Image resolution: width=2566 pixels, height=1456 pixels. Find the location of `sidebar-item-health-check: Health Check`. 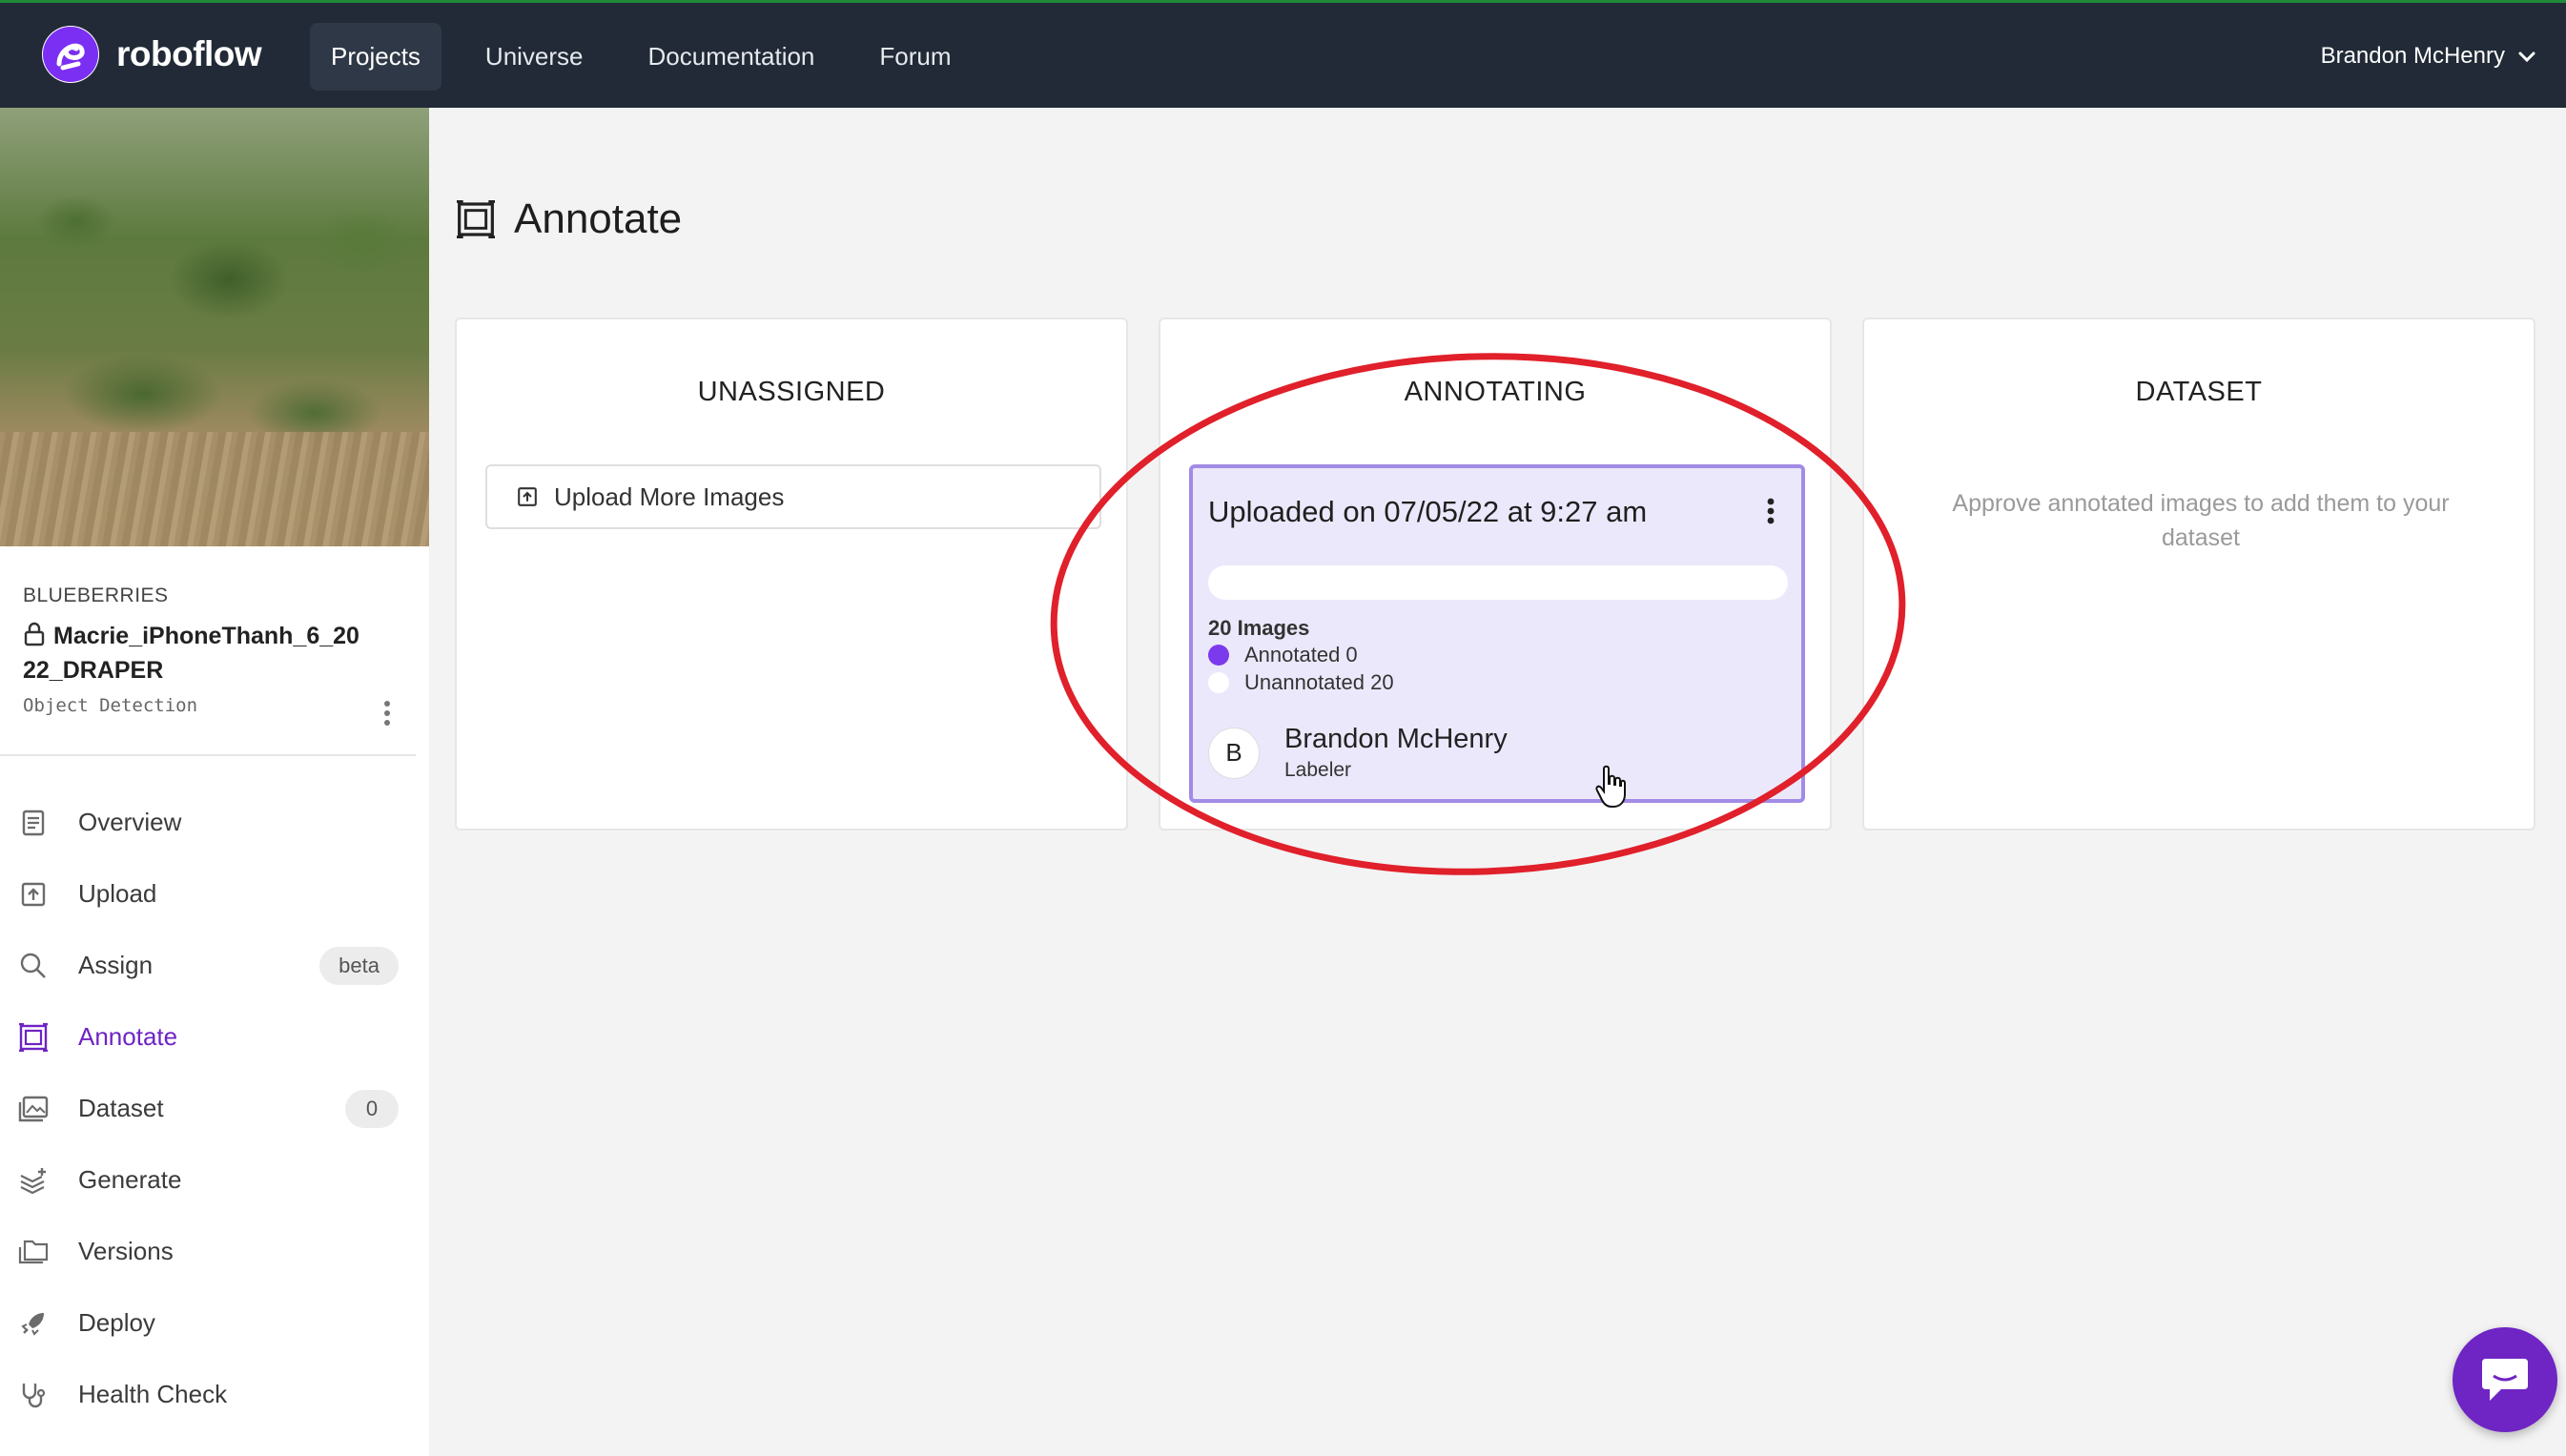

sidebar-item-health-check: Health Check is located at coordinates (214, 1394).